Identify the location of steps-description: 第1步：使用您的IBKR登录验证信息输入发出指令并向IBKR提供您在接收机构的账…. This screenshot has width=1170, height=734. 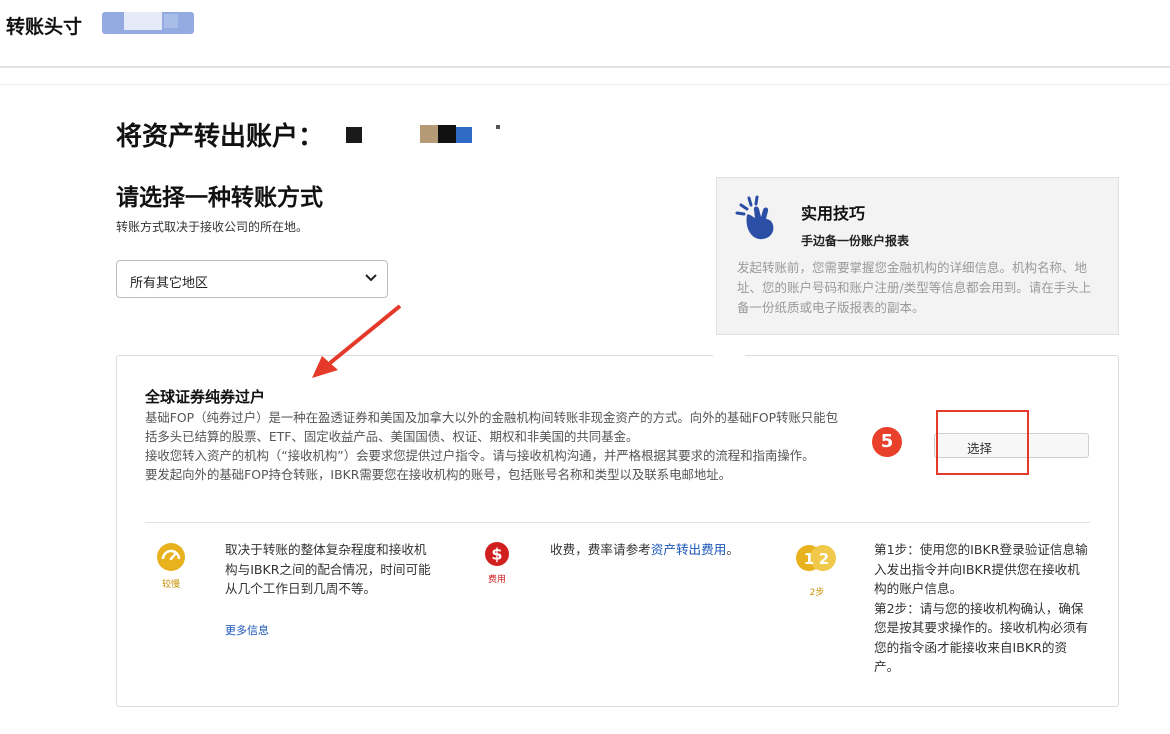
(981, 608).